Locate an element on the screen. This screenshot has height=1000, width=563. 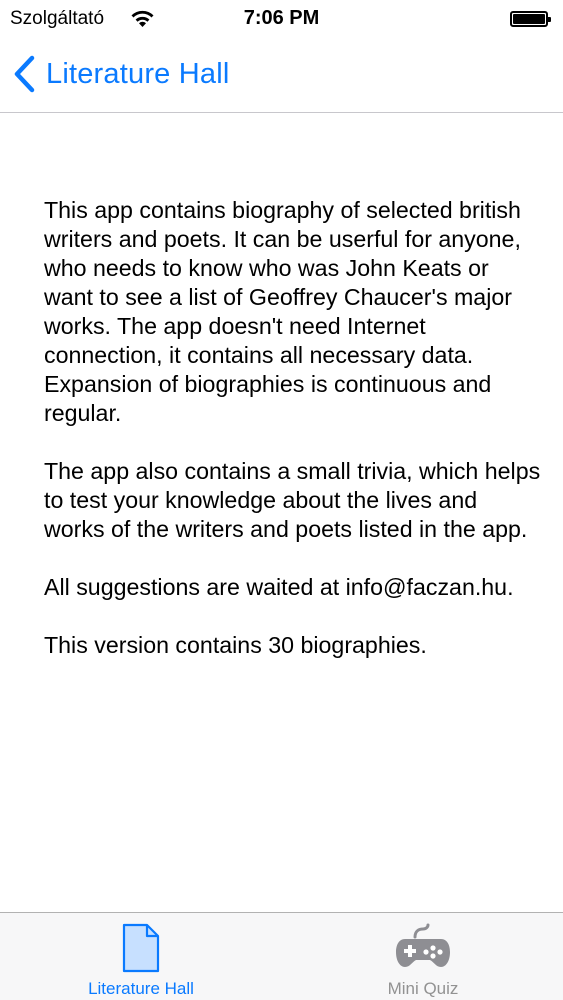
paragraph-version: This version contains 30 biographies. is located at coordinates (235, 645).